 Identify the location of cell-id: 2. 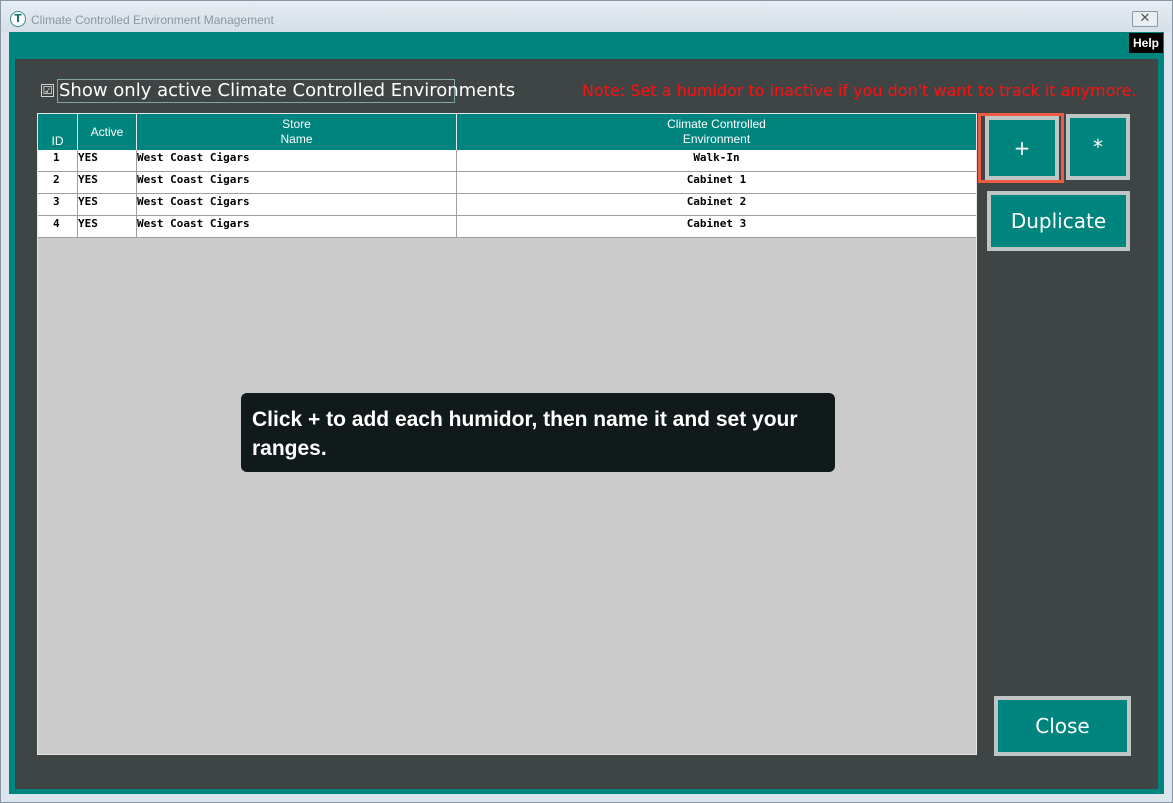
(58, 182).